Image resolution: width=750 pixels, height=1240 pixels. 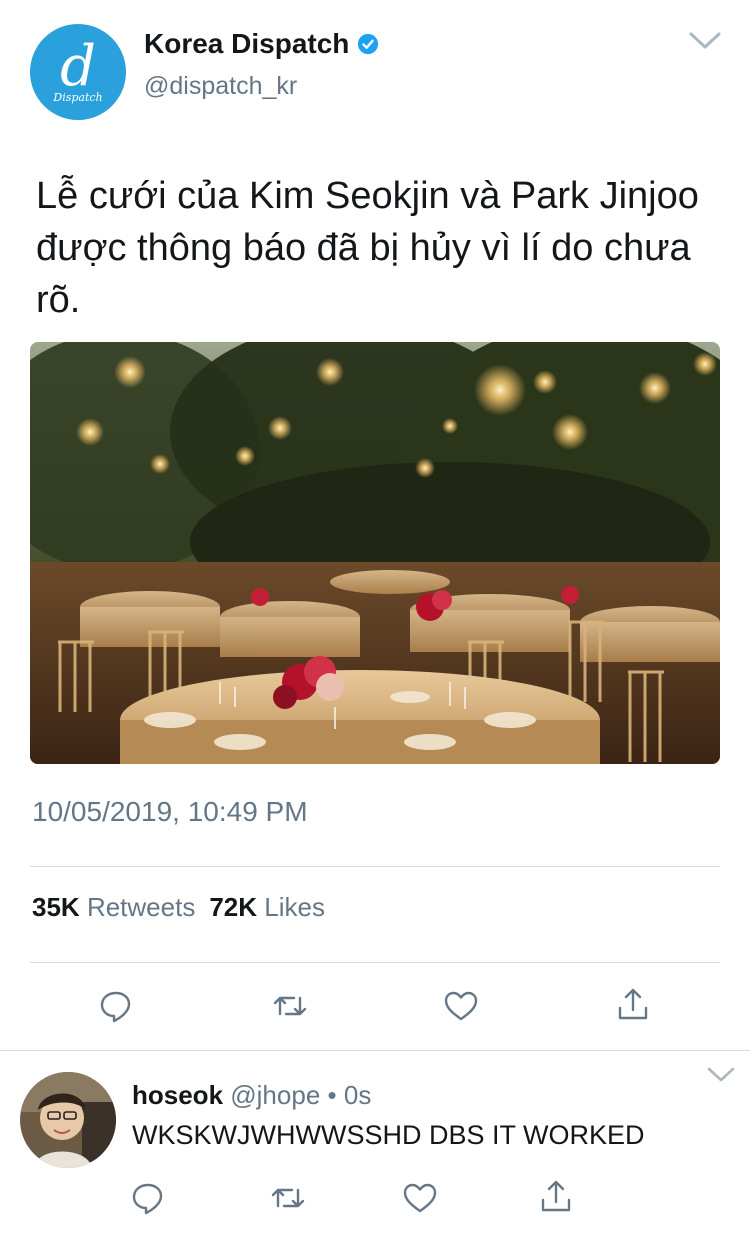 What do you see at coordinates (375, 1050) in the screenshot?
I see `section-separator` at bounding box center [375, 1050].